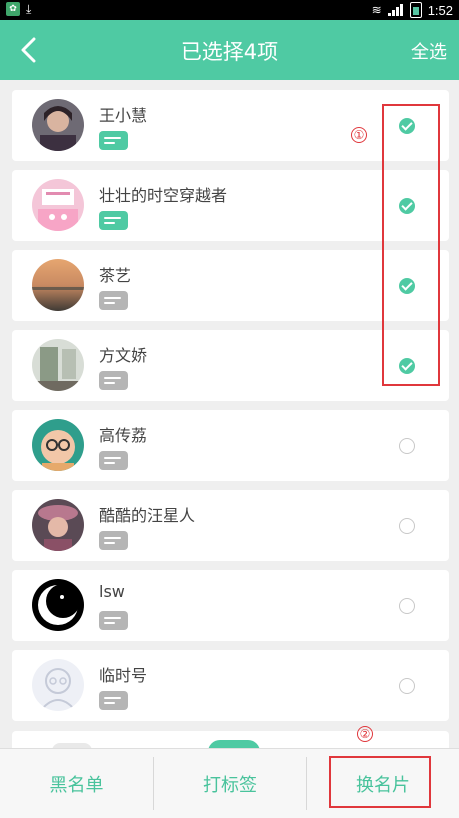  Describe the element at coordinates (123, 115) in the screenshot. I see `contact-name: 王小慧` at that location.